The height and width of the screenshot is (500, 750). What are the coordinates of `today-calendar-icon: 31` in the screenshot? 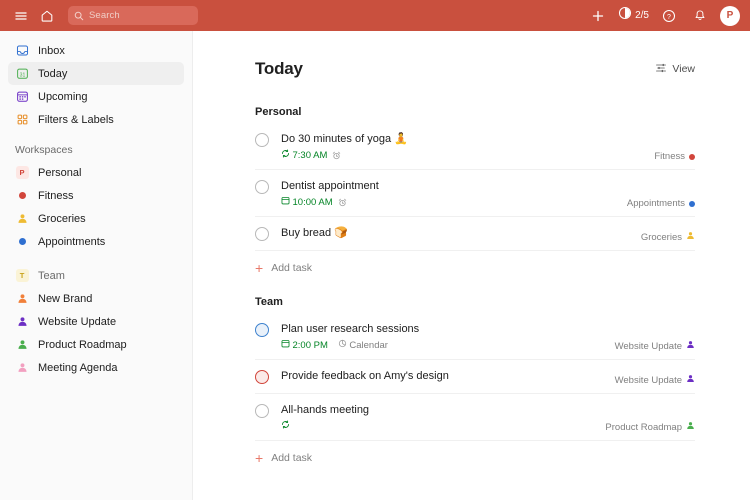 It's located at (22, 74).